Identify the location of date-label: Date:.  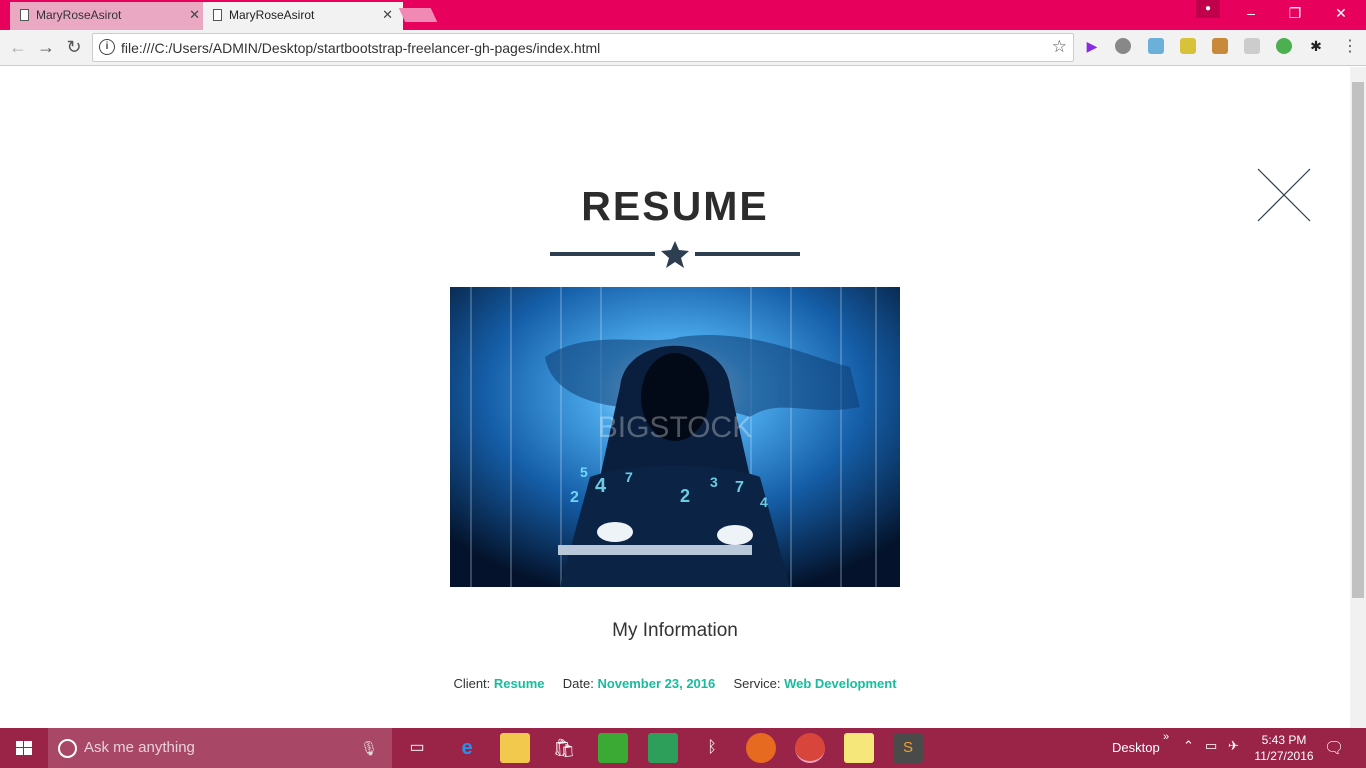
(578, 683).